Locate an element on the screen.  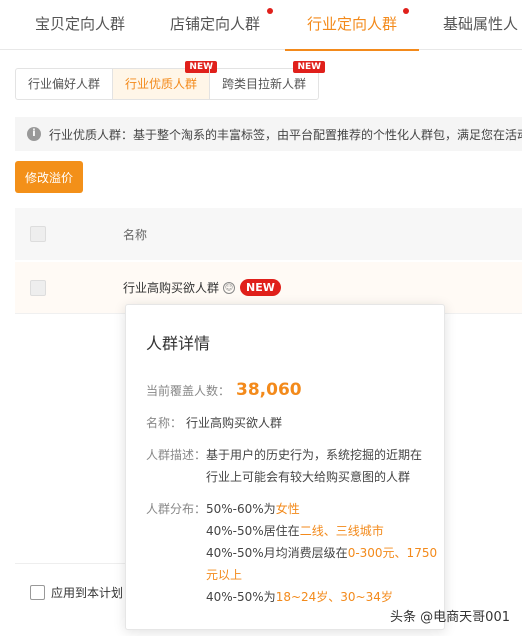
tab-industry-audience: 行业定向人群 is located at coordinates (352, 25).